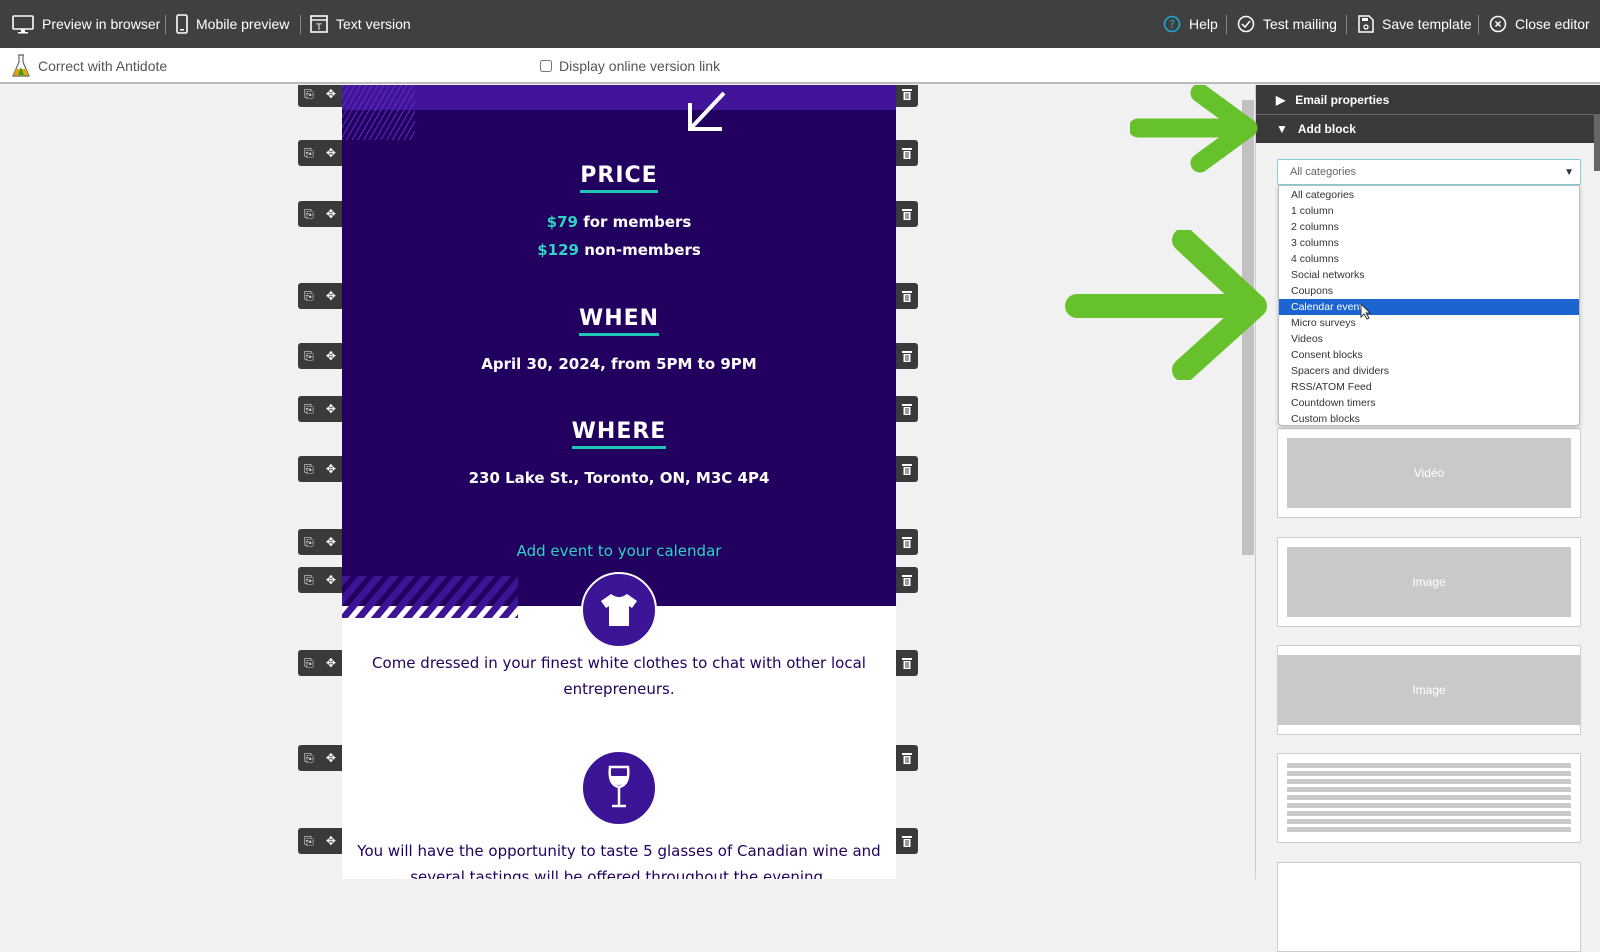  Describe the element at coordinates (1429, 211) in the screenshot. I see `category-option: 1 column` at that location.